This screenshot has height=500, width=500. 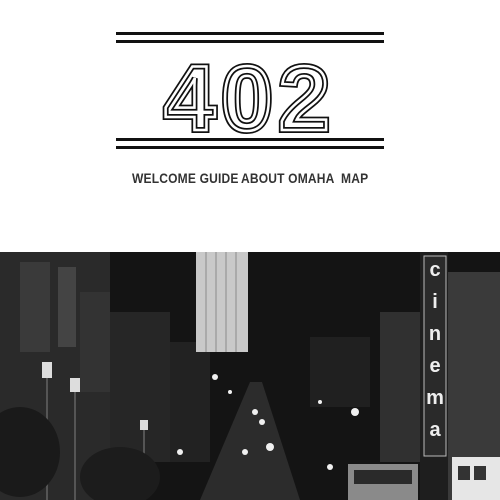 What do you see at coordinates (354, 178) in the screenshot?
I see `nav-map: MAP` at bounding box center [354, 178].